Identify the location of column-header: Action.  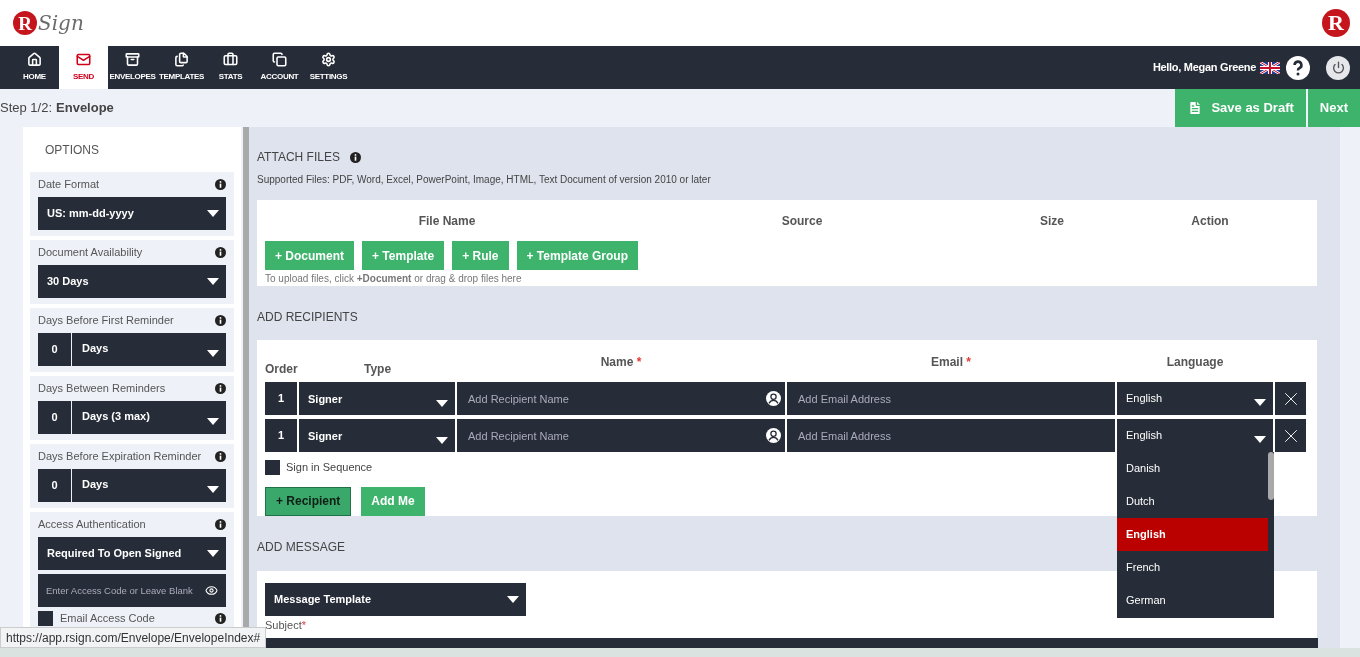
(1210, 221).